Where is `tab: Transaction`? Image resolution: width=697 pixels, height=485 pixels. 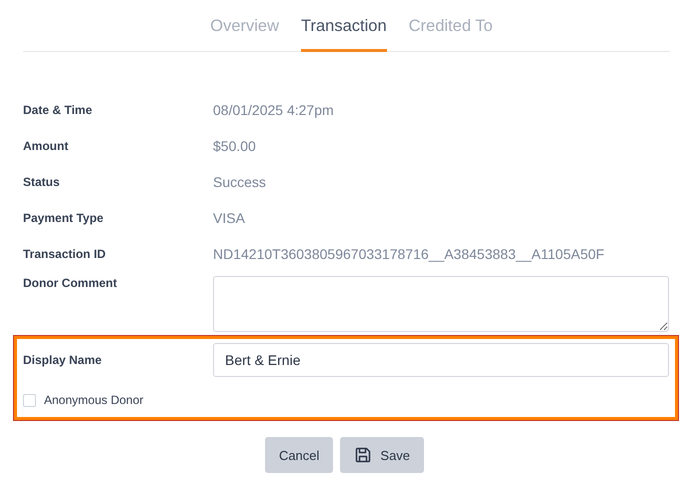
tab: Transaction is located at coordinates (344, 26).